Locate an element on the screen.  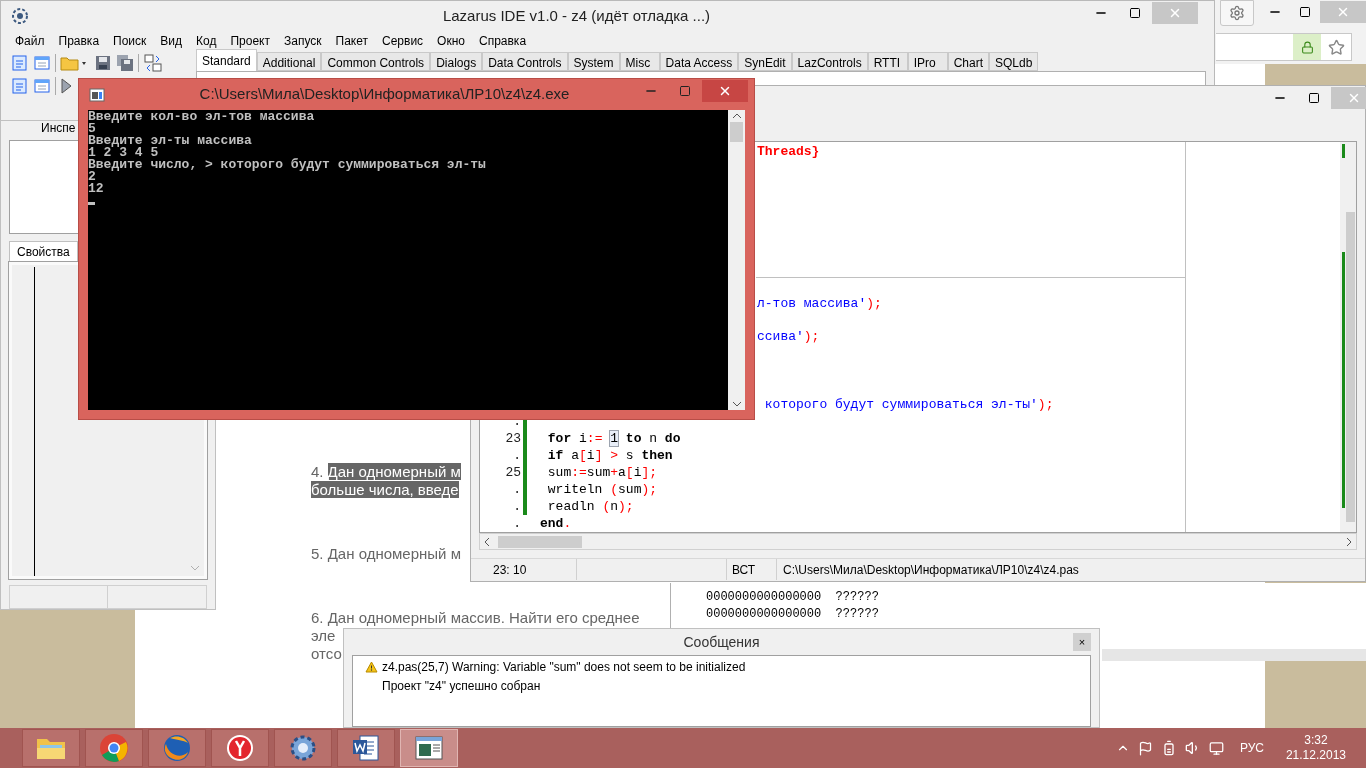
scroll-up-icon is located at coordinates (736, 116).